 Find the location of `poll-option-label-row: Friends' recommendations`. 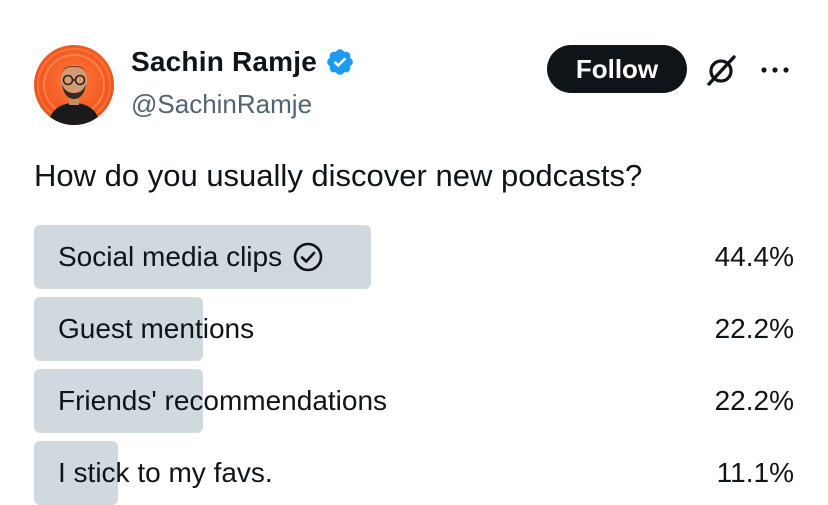

poll-option-label-row: Friends' recommendations is located at coordinates (222, 401).